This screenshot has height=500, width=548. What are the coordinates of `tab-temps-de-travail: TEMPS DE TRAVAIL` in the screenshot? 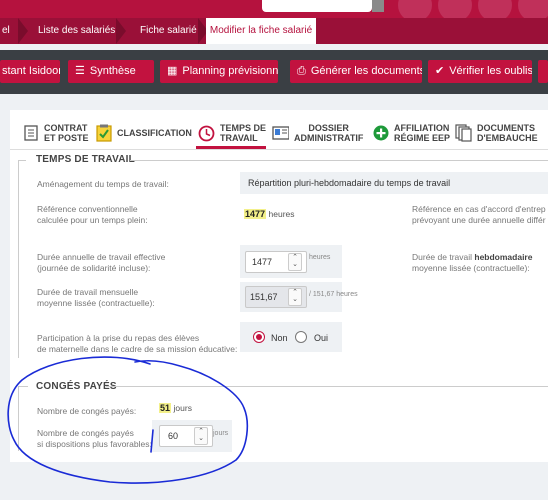 It's located at (232, 133).